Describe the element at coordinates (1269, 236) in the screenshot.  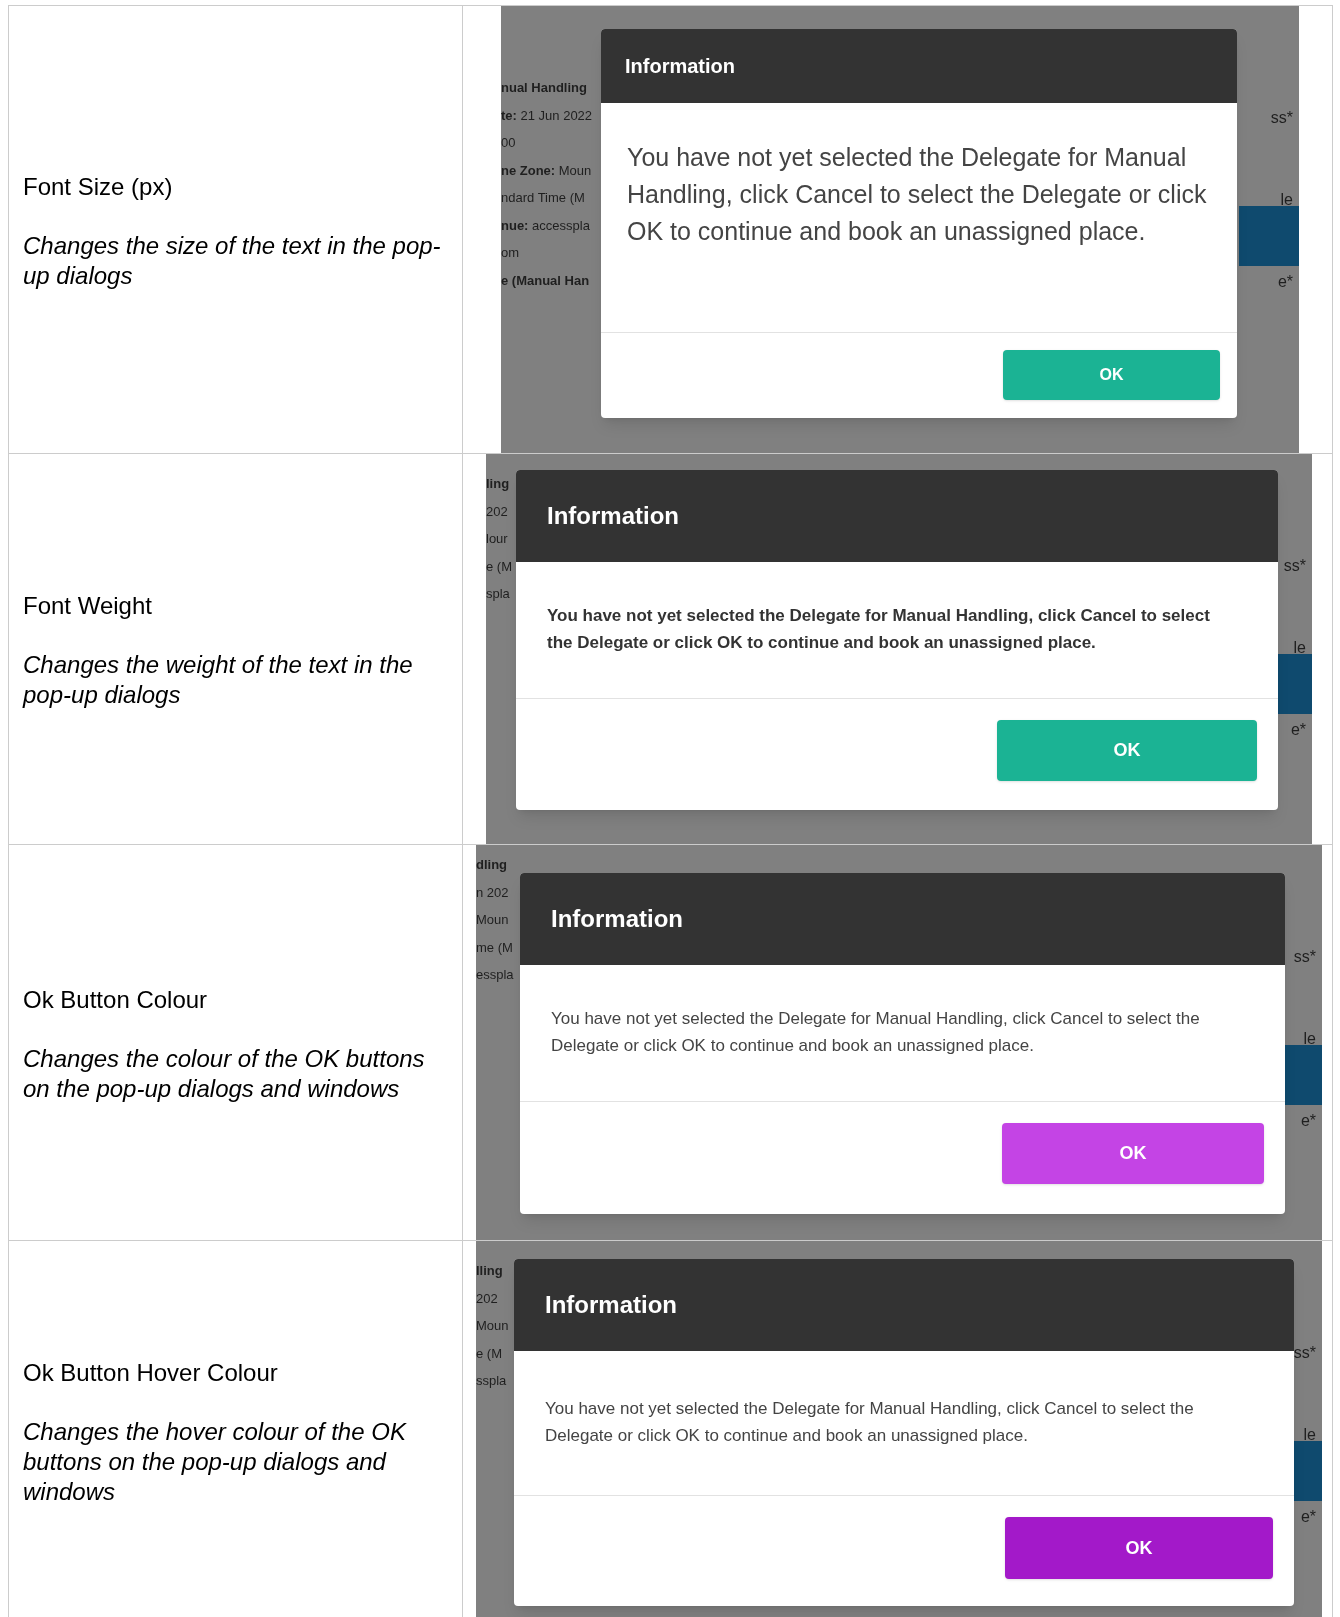
I see `button-fragment` at that location.